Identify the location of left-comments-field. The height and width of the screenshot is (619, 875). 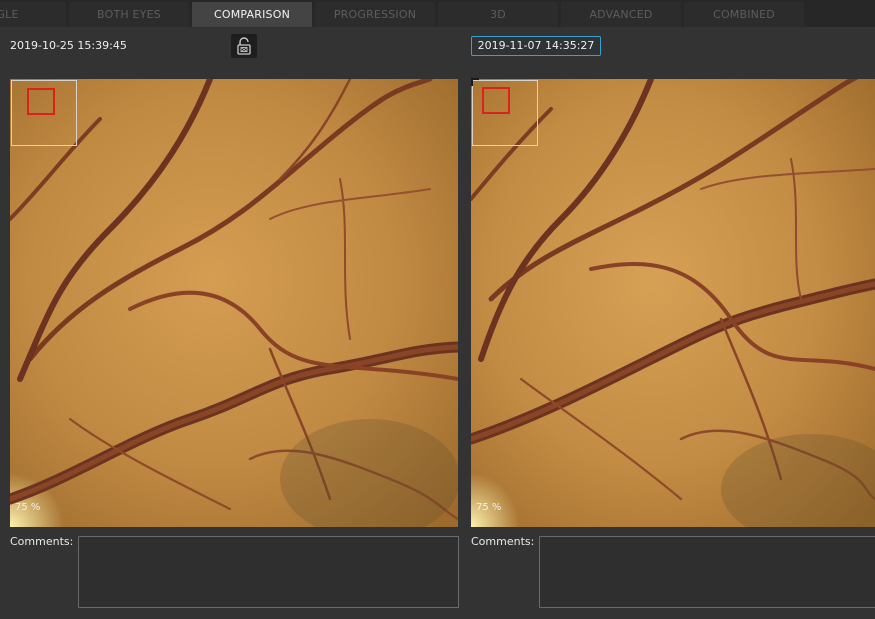
(268, 572).